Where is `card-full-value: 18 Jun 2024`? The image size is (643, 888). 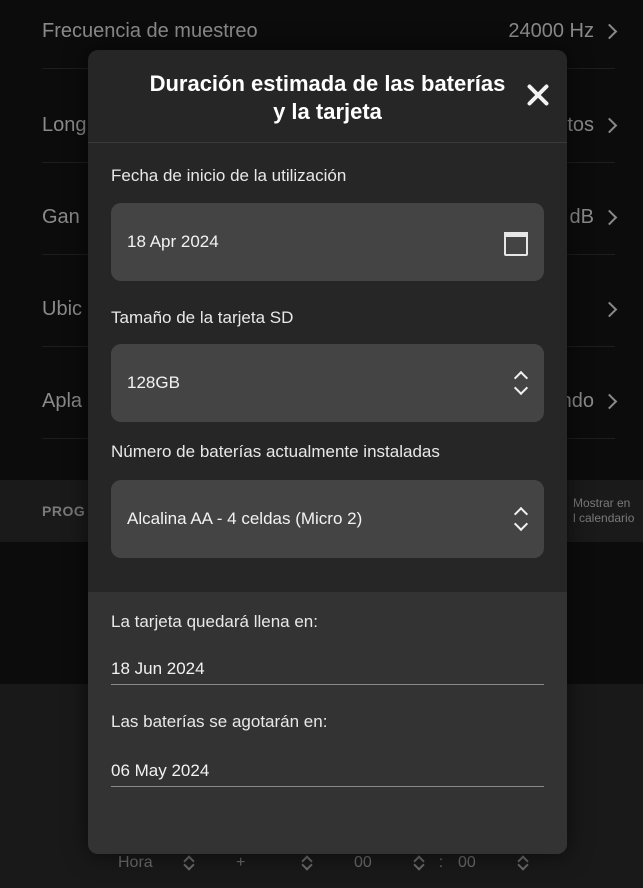 card-full-value: 18 Jun 2024 is located at coordinates (327, 669).